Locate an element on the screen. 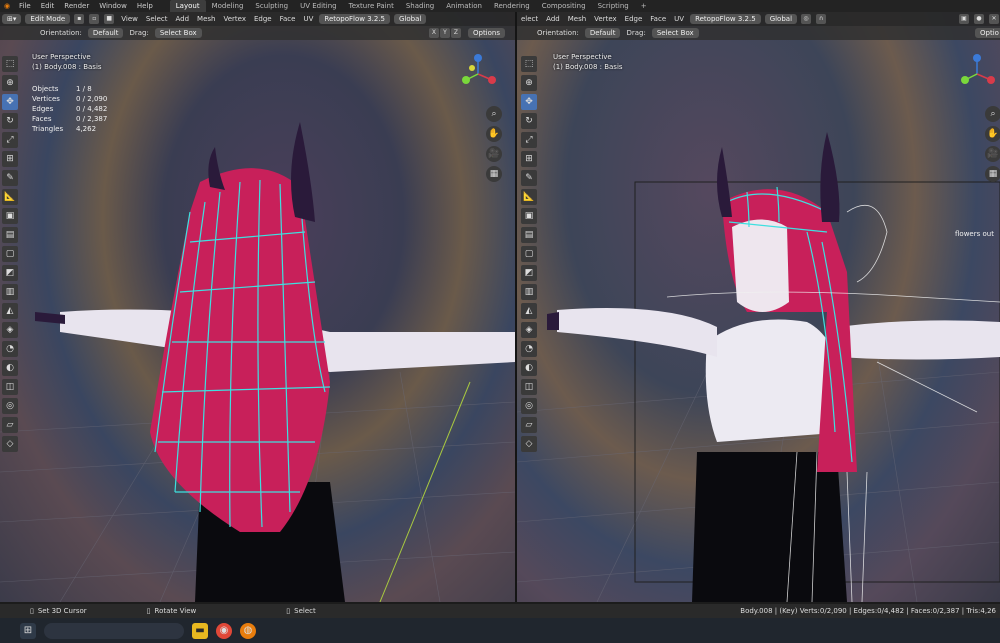 The width and height of the screenshot is (1000, 643). blender-taskbar-icon: ◍ is located at coordinates (248, 630).